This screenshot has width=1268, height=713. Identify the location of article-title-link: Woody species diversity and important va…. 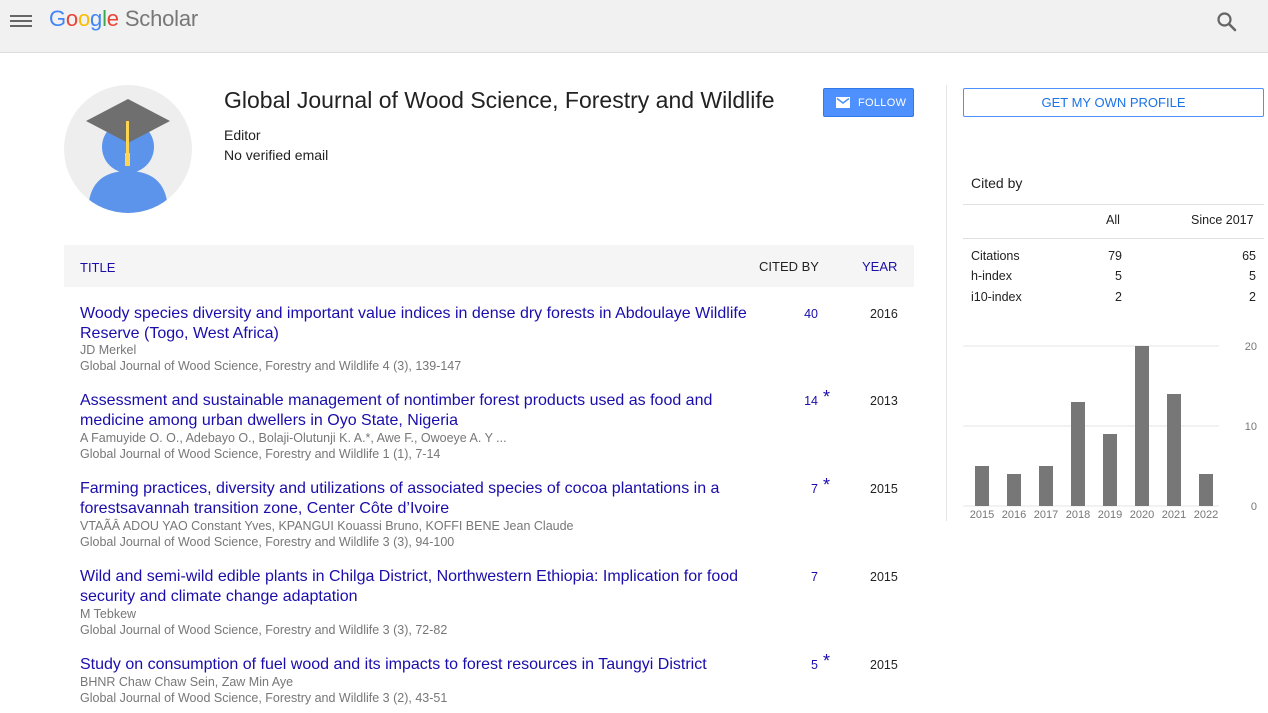
(415, 324).